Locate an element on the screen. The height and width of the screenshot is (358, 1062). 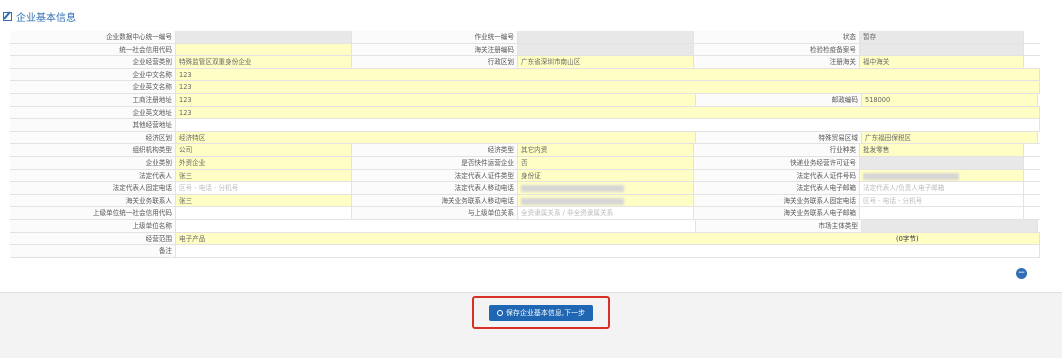
form-row: 工商注册地址 123 邮政编码 518000 is located at coordinates (525, 100).